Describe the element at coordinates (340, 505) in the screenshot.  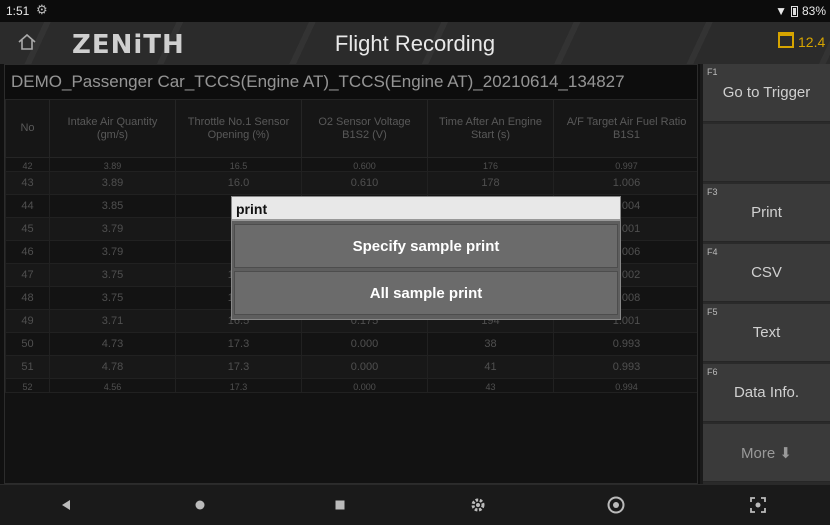
I see `recents-icon` at that location.